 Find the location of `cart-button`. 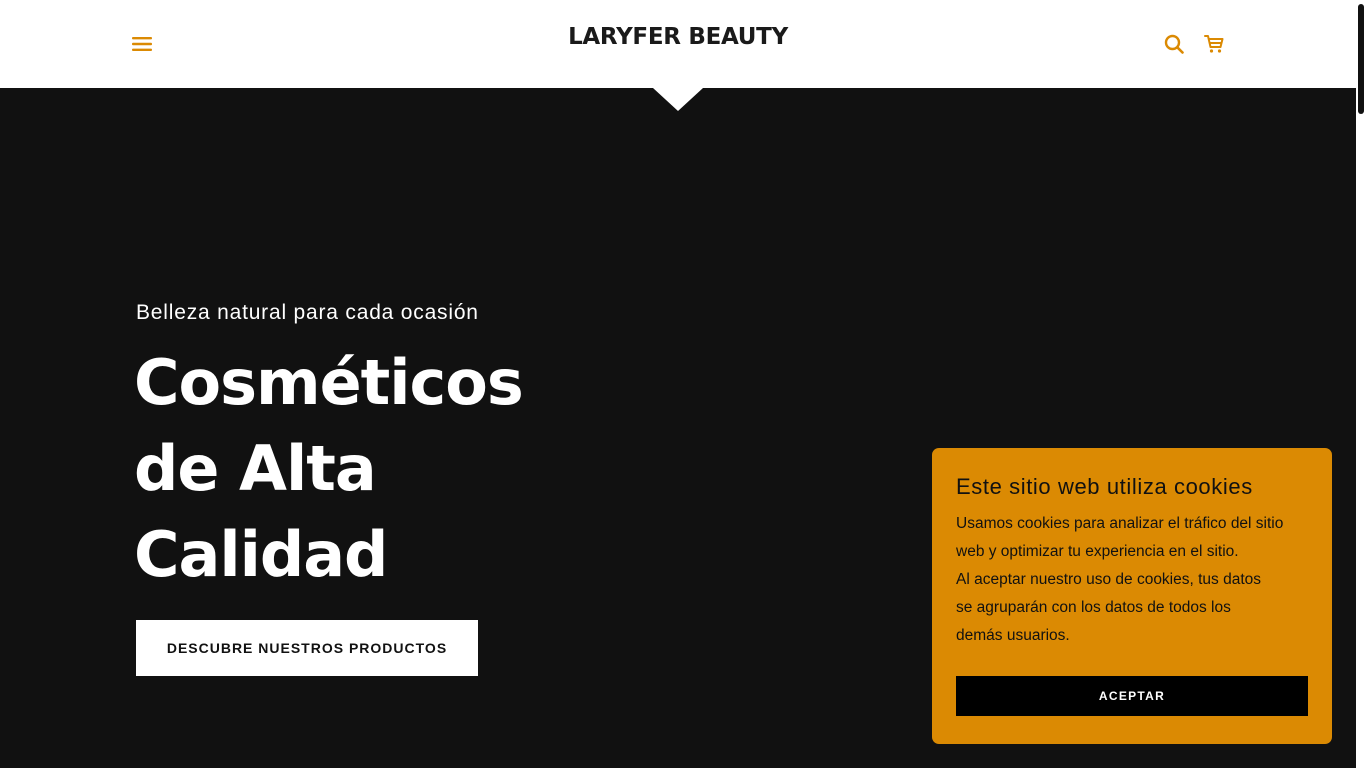

cart-button is located at coordinates (1214, 44).